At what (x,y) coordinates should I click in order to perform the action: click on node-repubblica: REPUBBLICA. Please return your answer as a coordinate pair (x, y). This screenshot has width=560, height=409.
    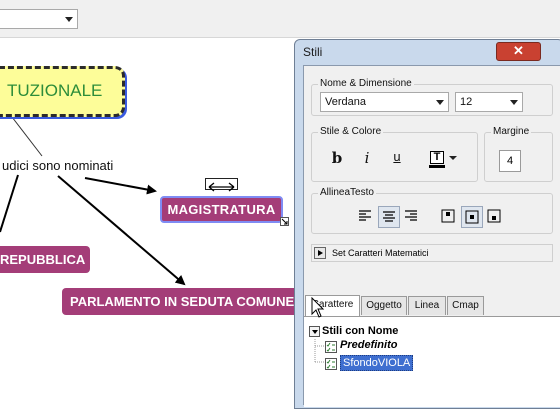
    Looking at the image, I should click on (45, 259).